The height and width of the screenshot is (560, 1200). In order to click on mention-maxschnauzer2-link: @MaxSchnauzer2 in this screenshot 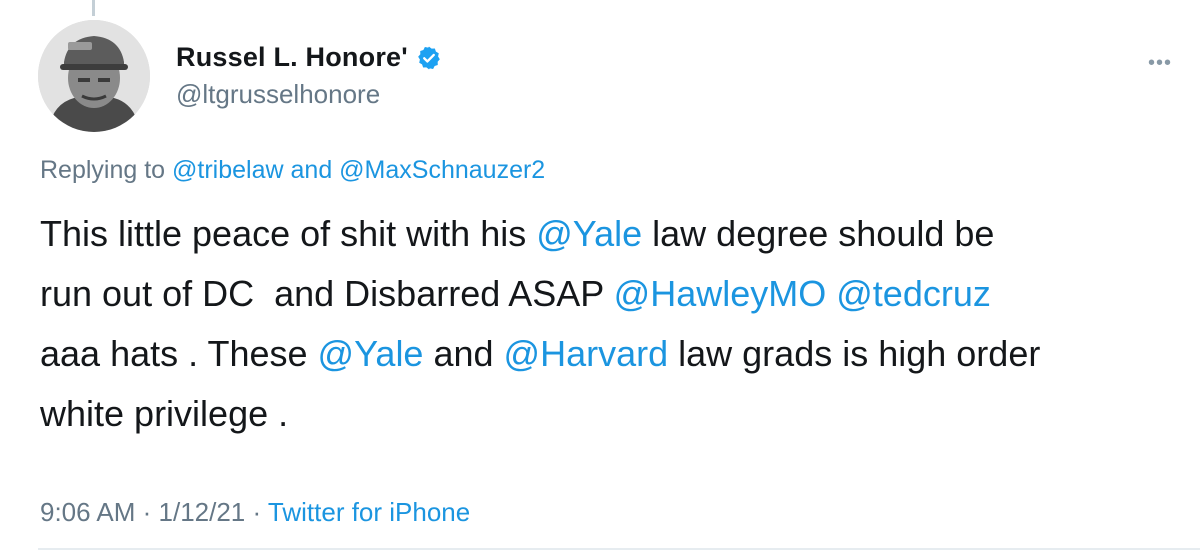, I will do `click(442, 170)`.